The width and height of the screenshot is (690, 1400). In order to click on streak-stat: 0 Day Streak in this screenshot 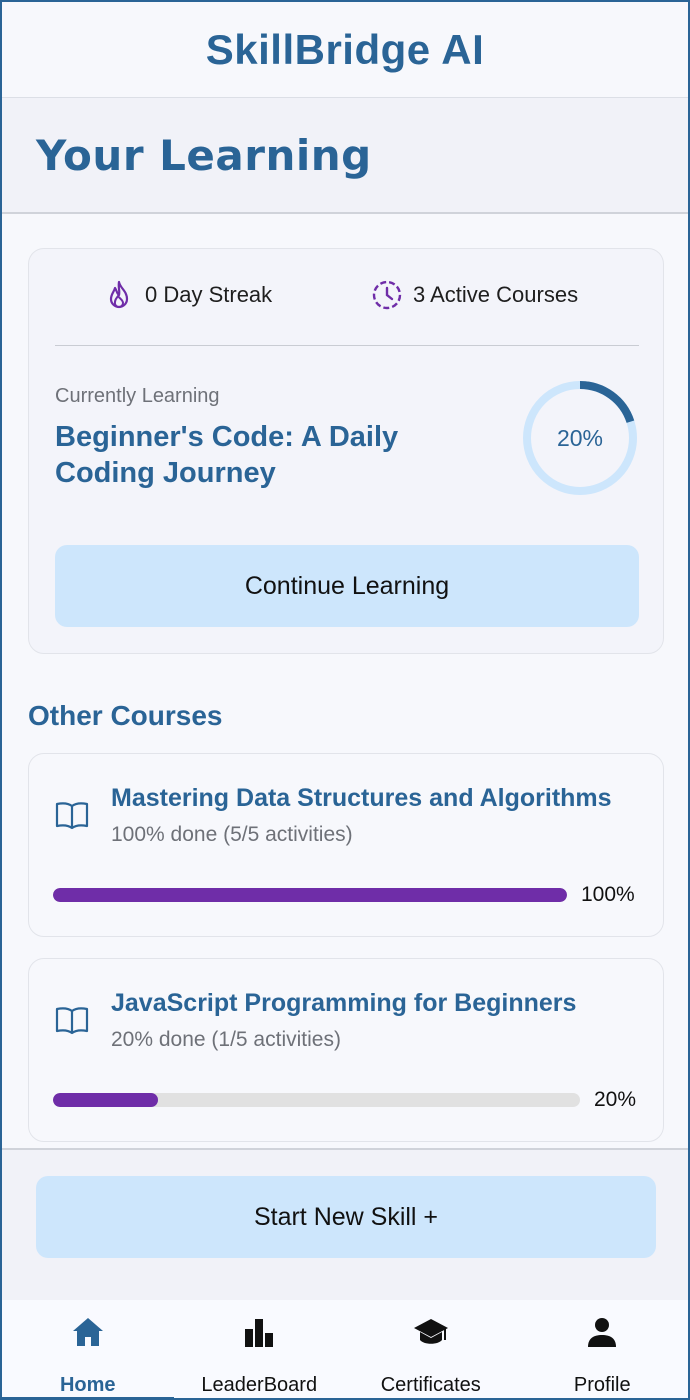, I will do `click(187, 295)`.